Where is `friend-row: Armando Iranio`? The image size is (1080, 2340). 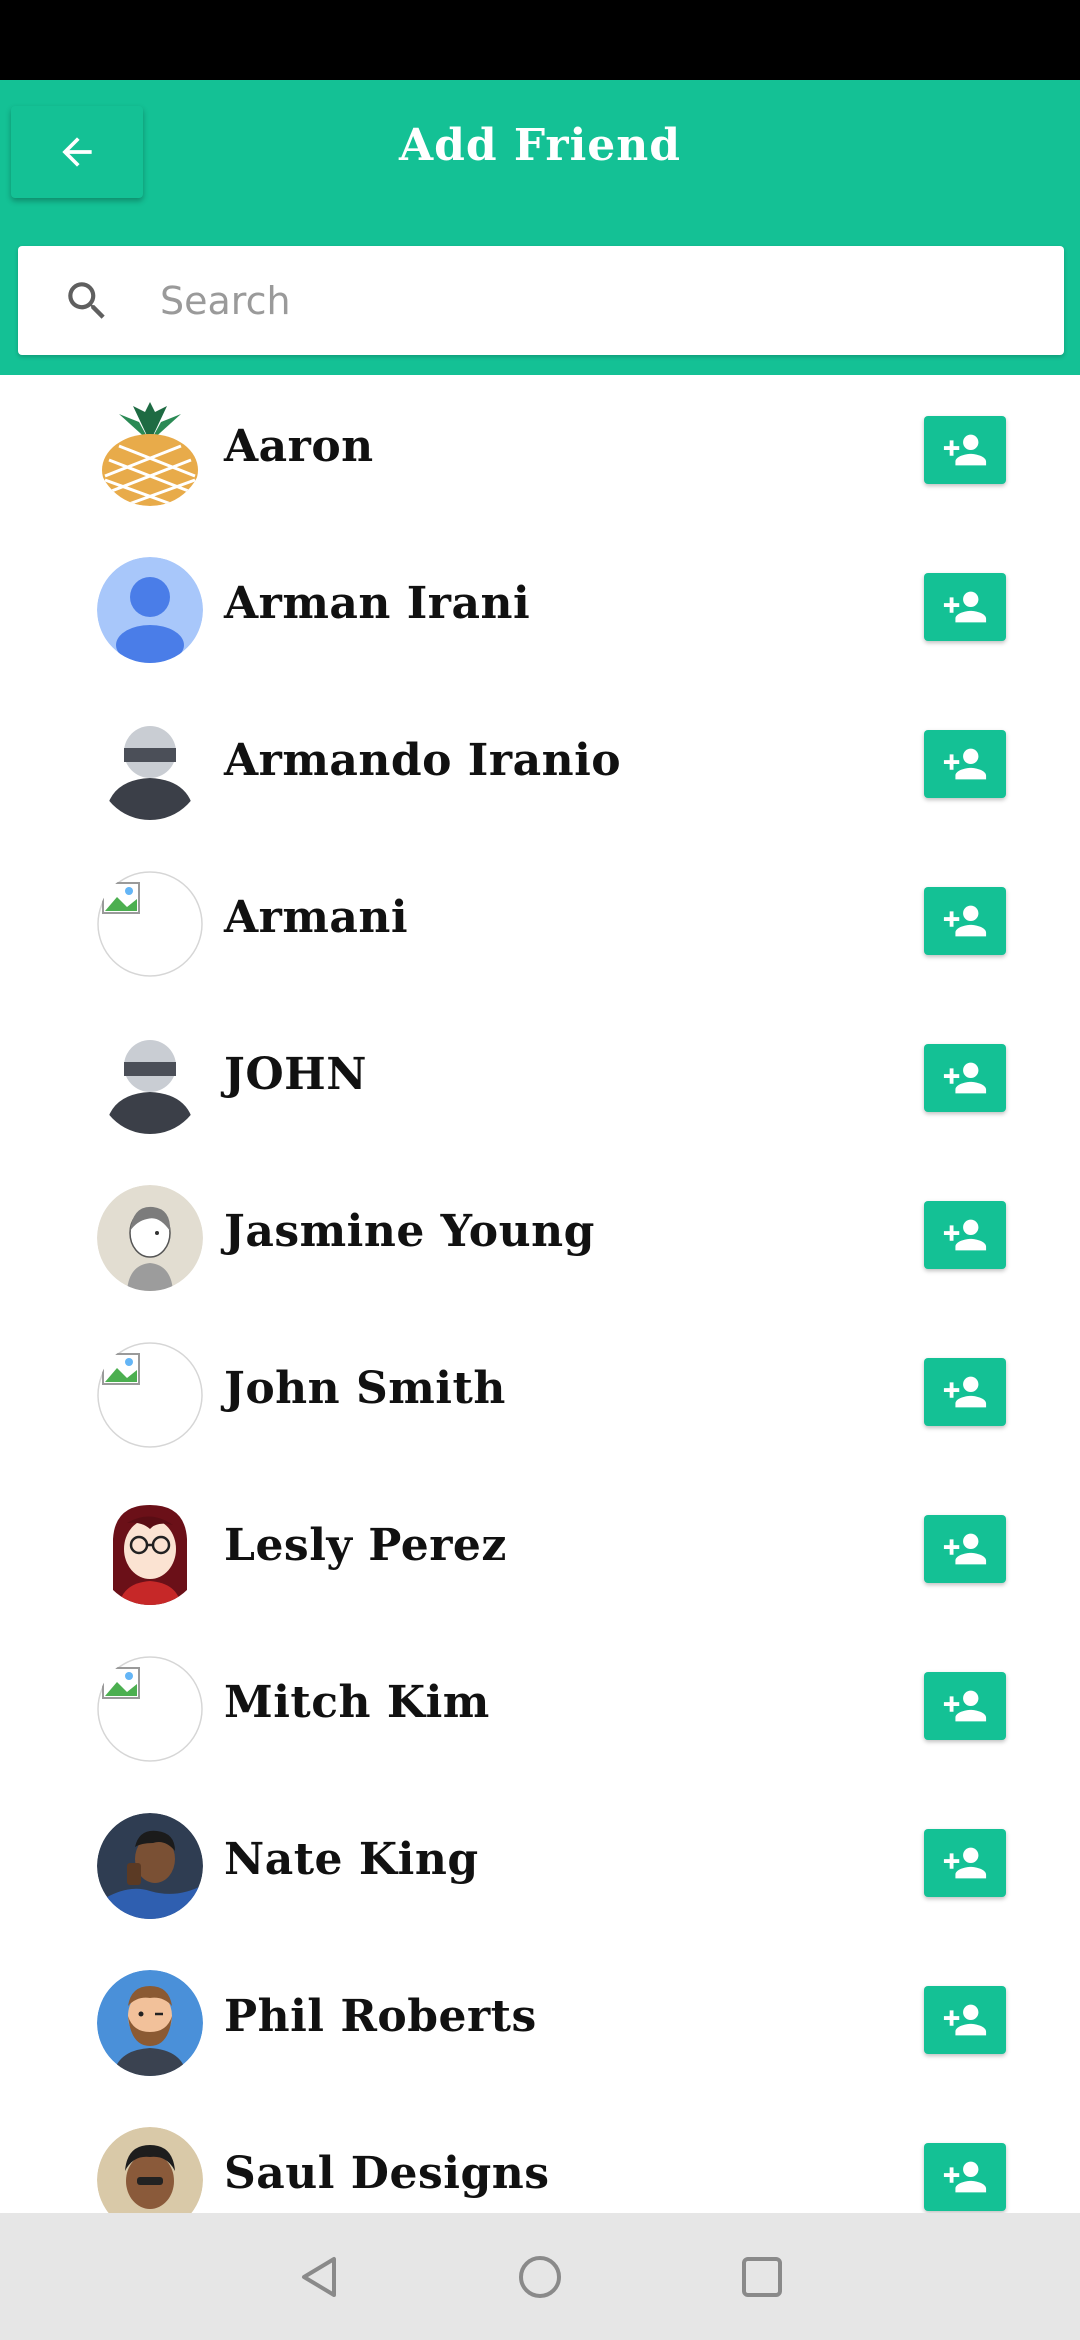
friend-row: Armando Iranio is located at coordinates (540, 767).